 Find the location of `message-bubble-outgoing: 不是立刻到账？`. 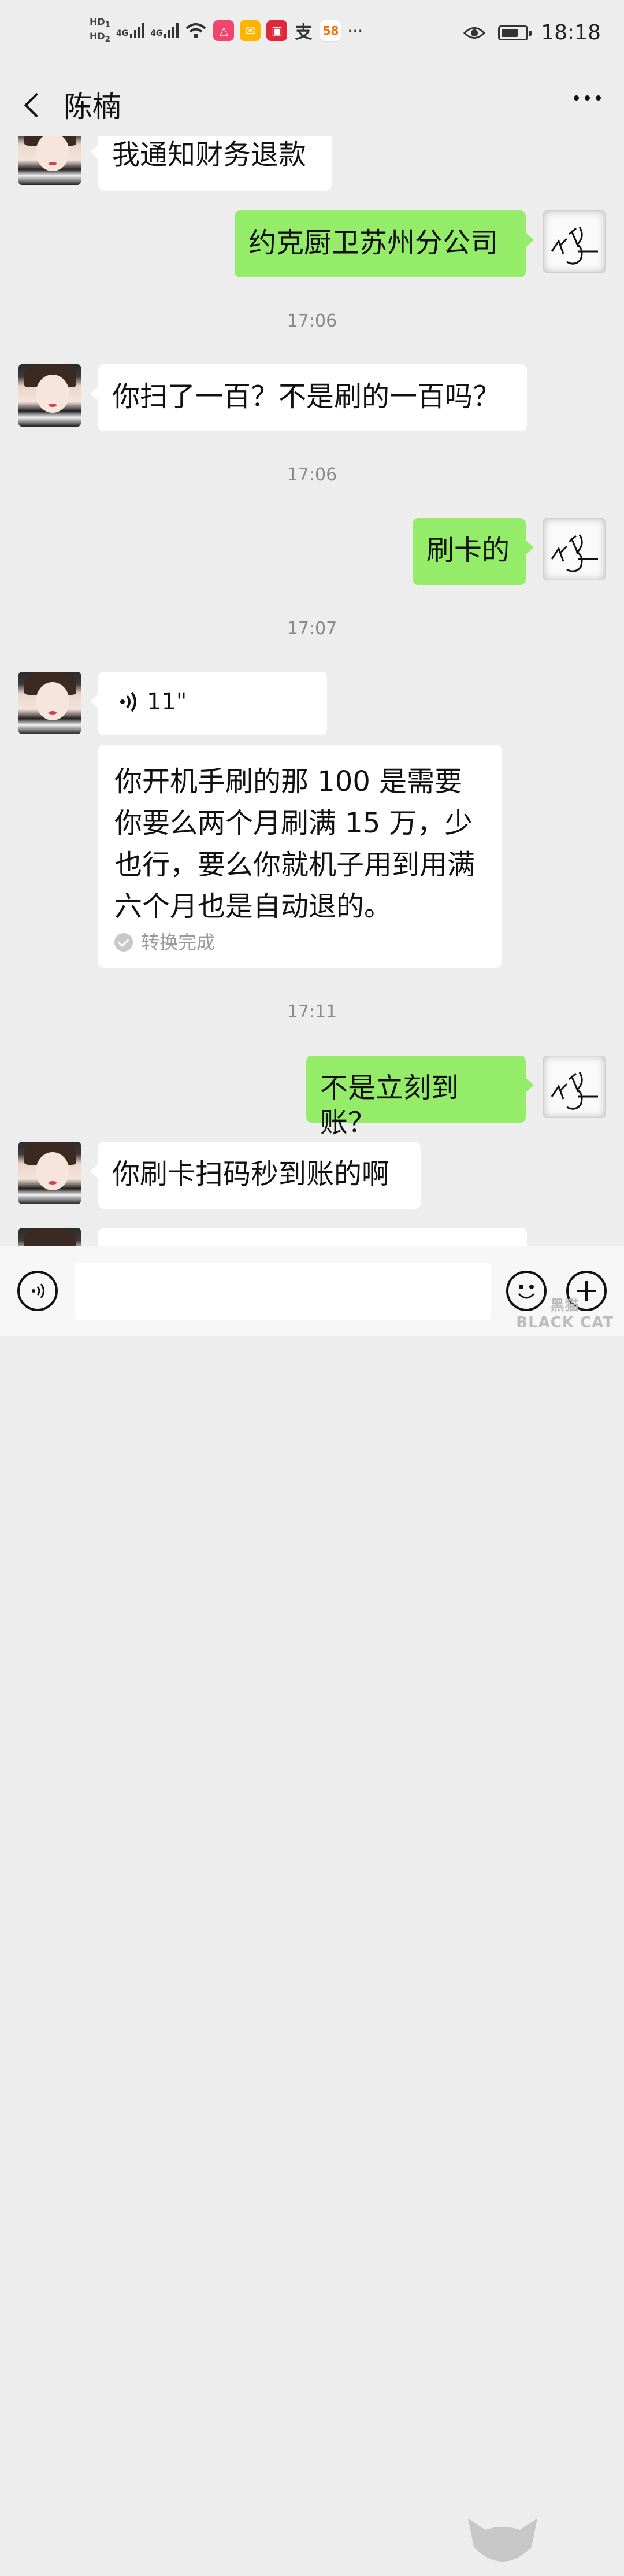

message-bubble-outgoing: 不是立刻到账？ is located at coordinates (420, 1097).